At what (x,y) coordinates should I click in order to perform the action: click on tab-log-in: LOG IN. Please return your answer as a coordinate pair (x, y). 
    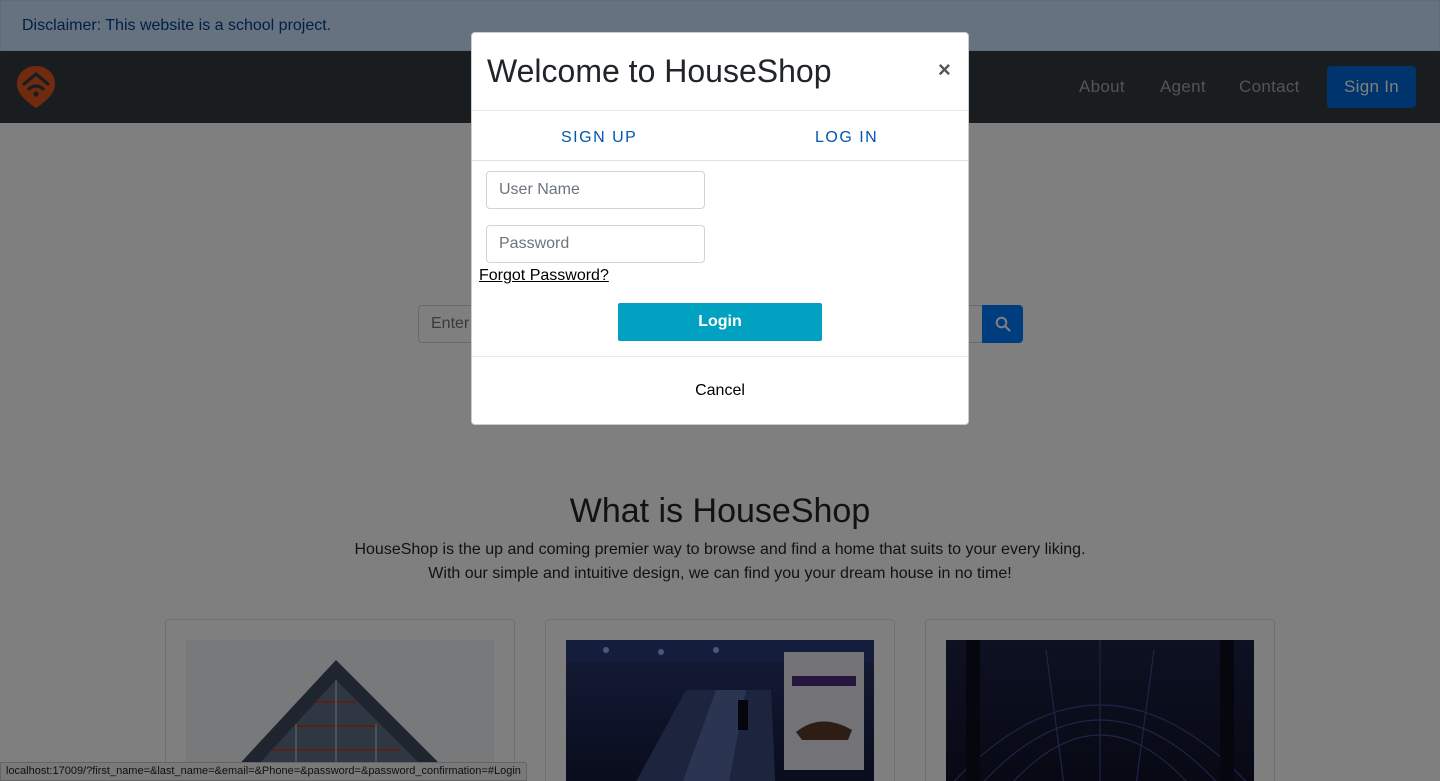
    Looking at the image, I should click on (846, 138).